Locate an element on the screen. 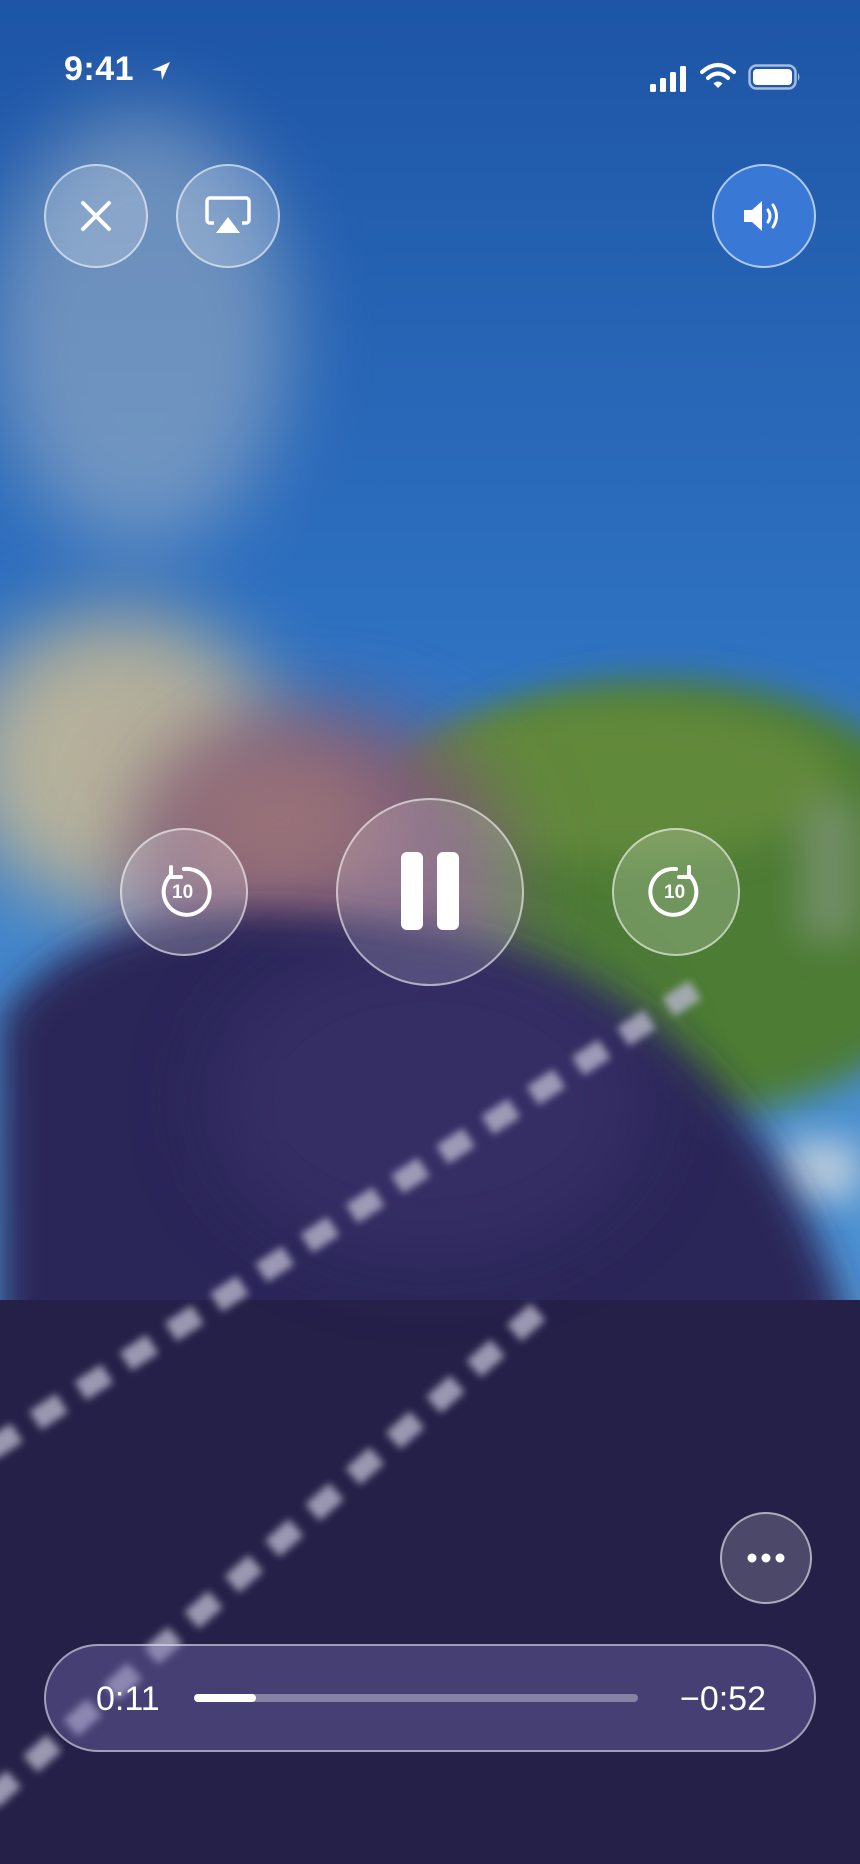  skip-back-label: 10 is located at coordinates (183, 892).